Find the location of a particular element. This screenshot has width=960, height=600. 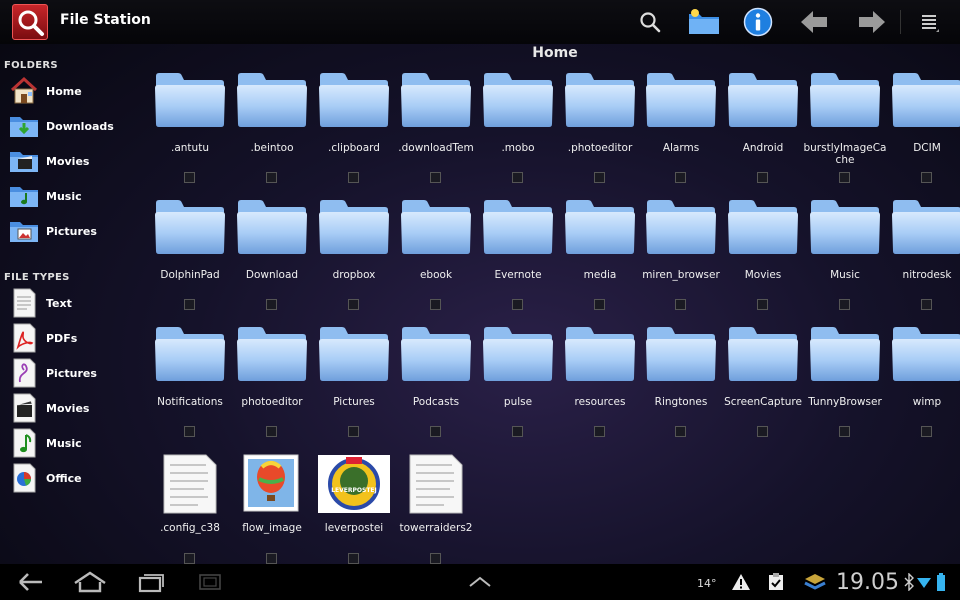

folder-tile: .antutu is located at coordinates (190, 134).